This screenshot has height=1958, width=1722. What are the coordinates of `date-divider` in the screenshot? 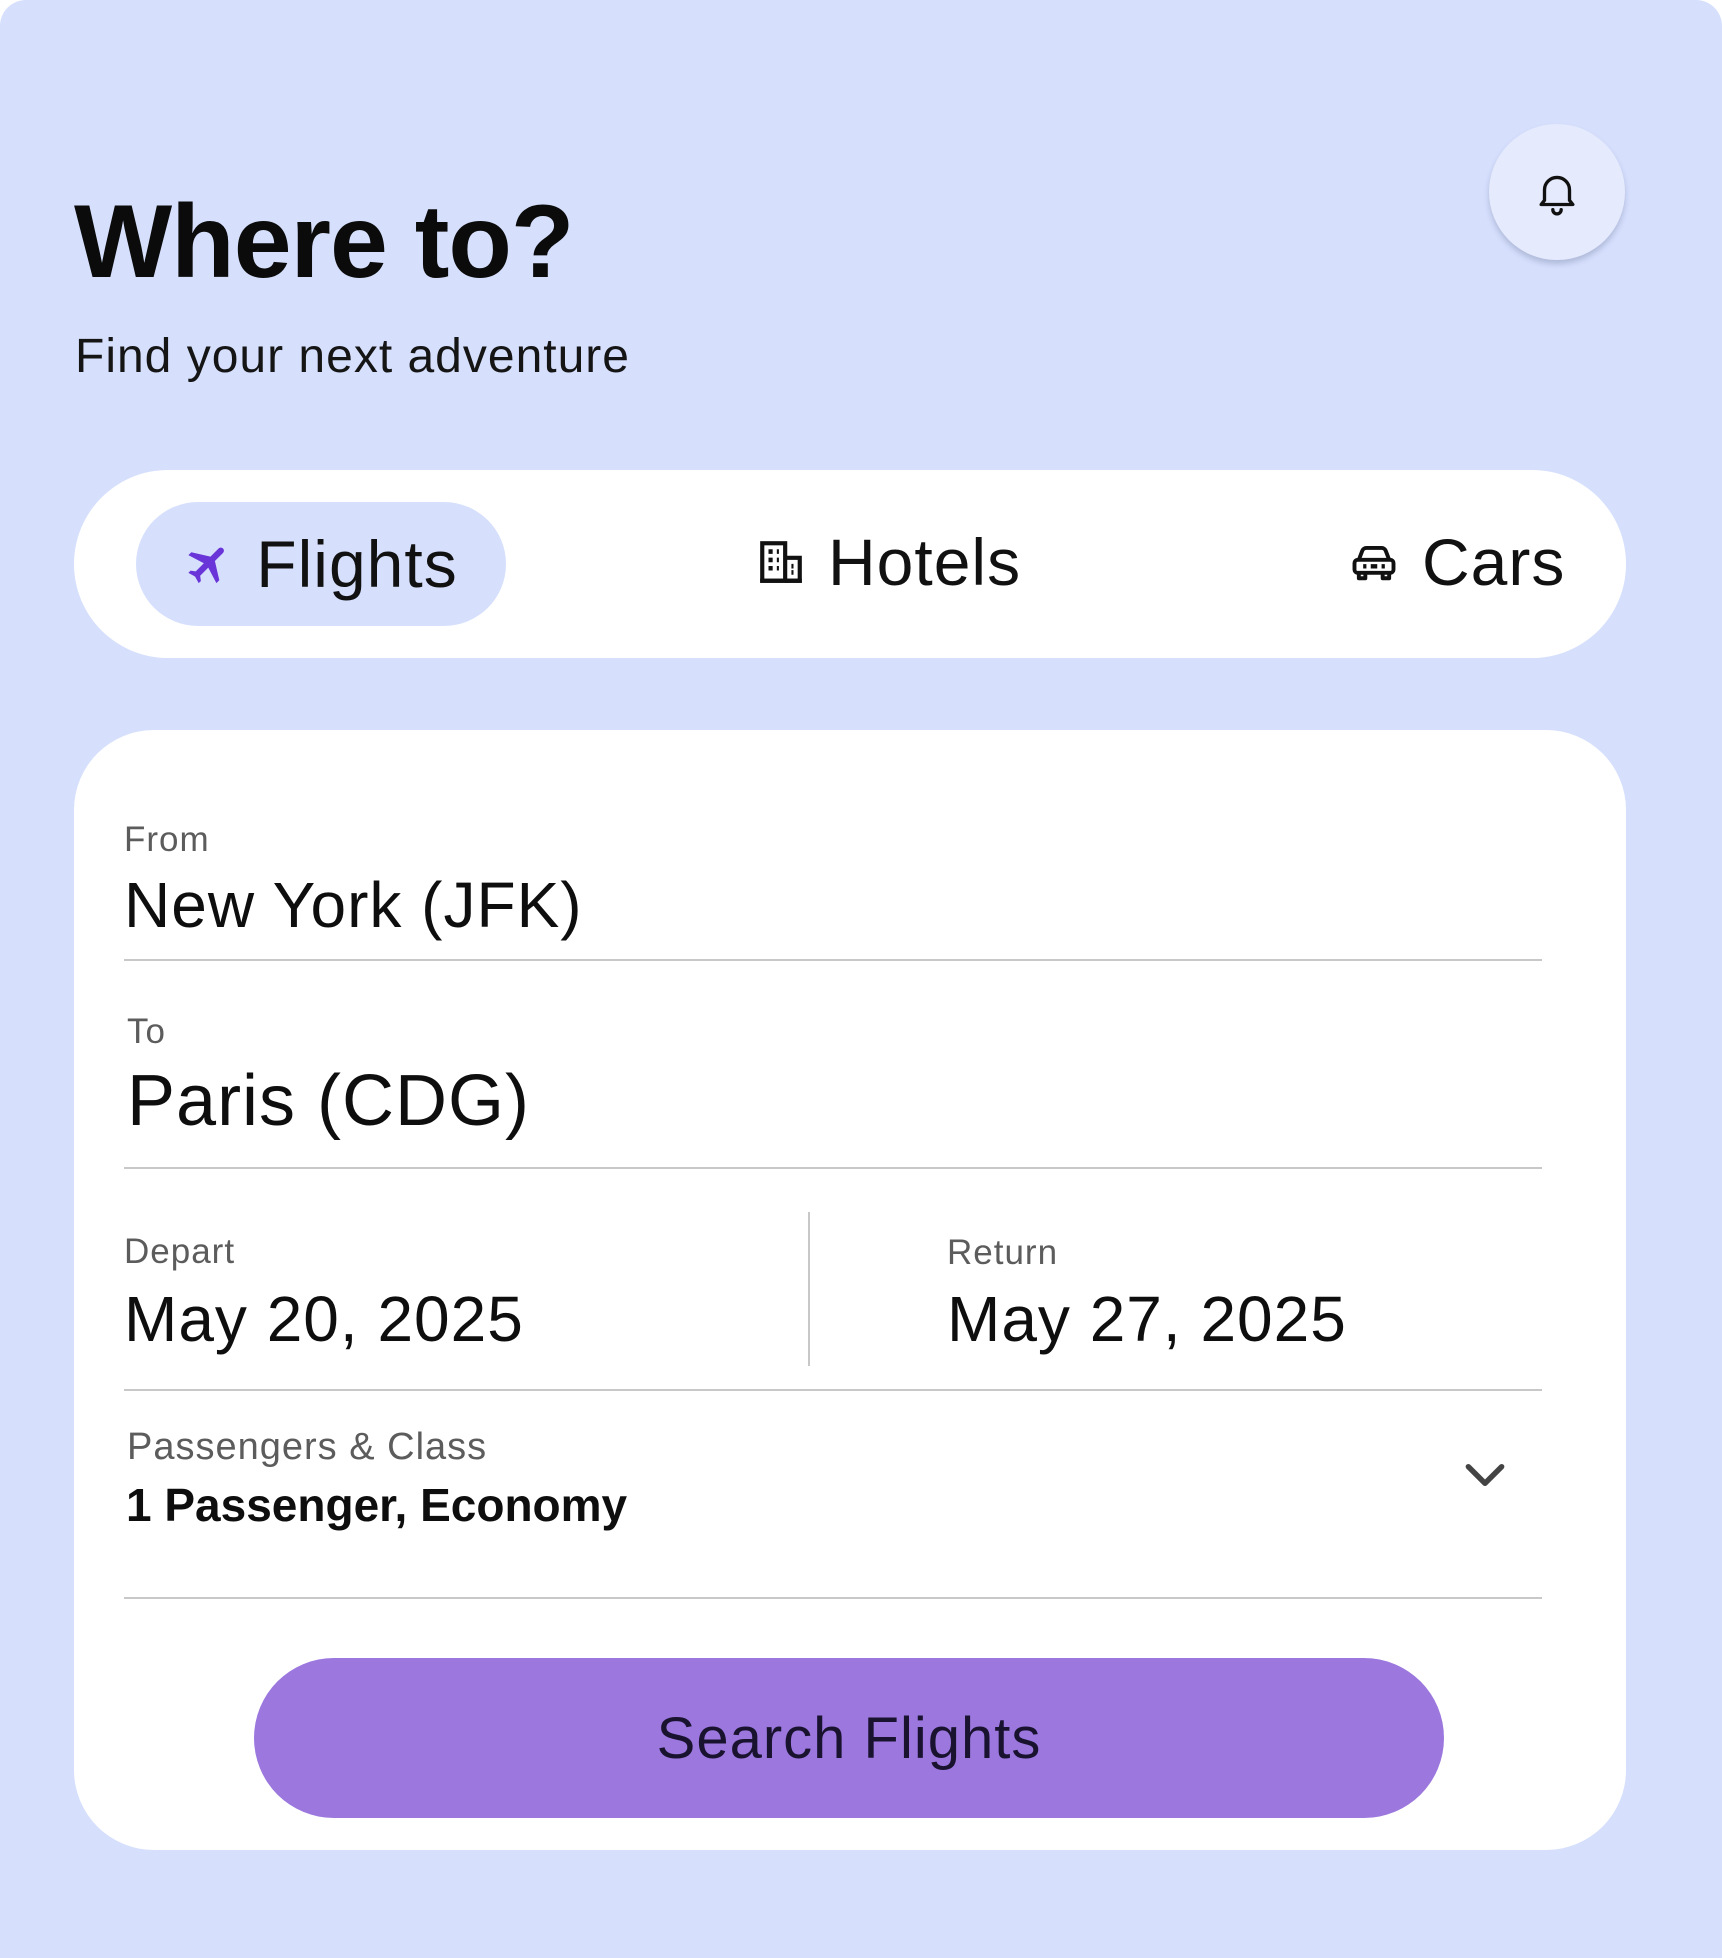 It's located at (809, 1289).